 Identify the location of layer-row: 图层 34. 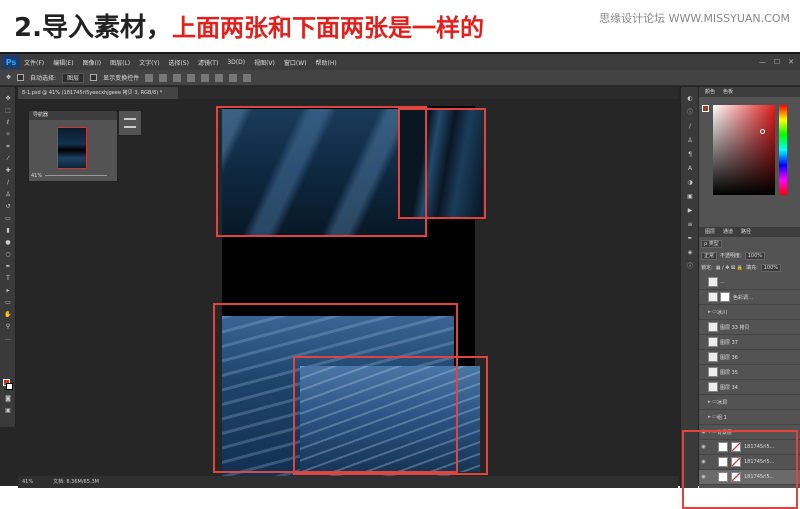
(749, 387).